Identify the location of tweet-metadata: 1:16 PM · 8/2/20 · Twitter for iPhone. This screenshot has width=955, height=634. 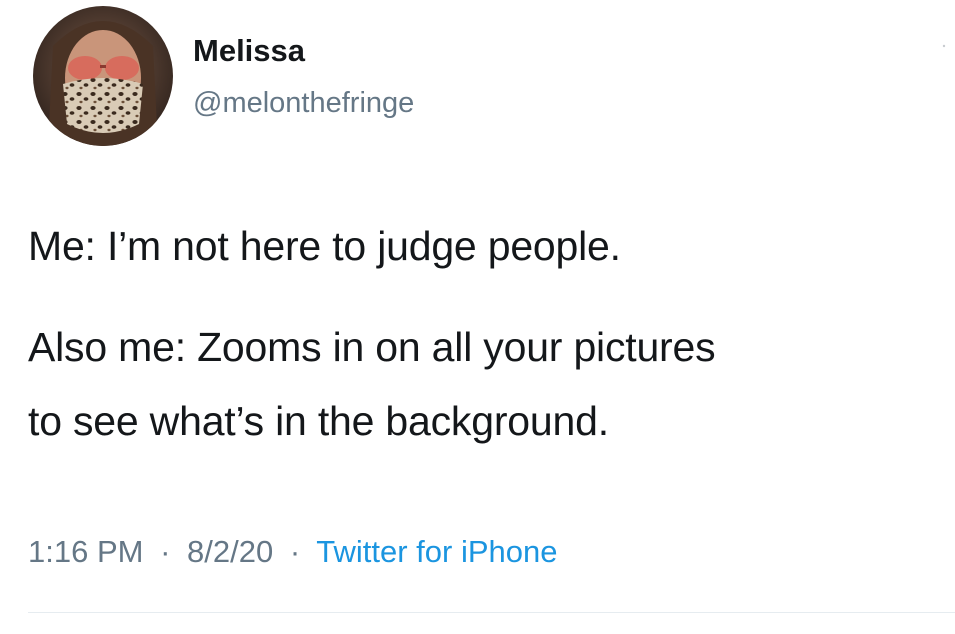
(292, 552).